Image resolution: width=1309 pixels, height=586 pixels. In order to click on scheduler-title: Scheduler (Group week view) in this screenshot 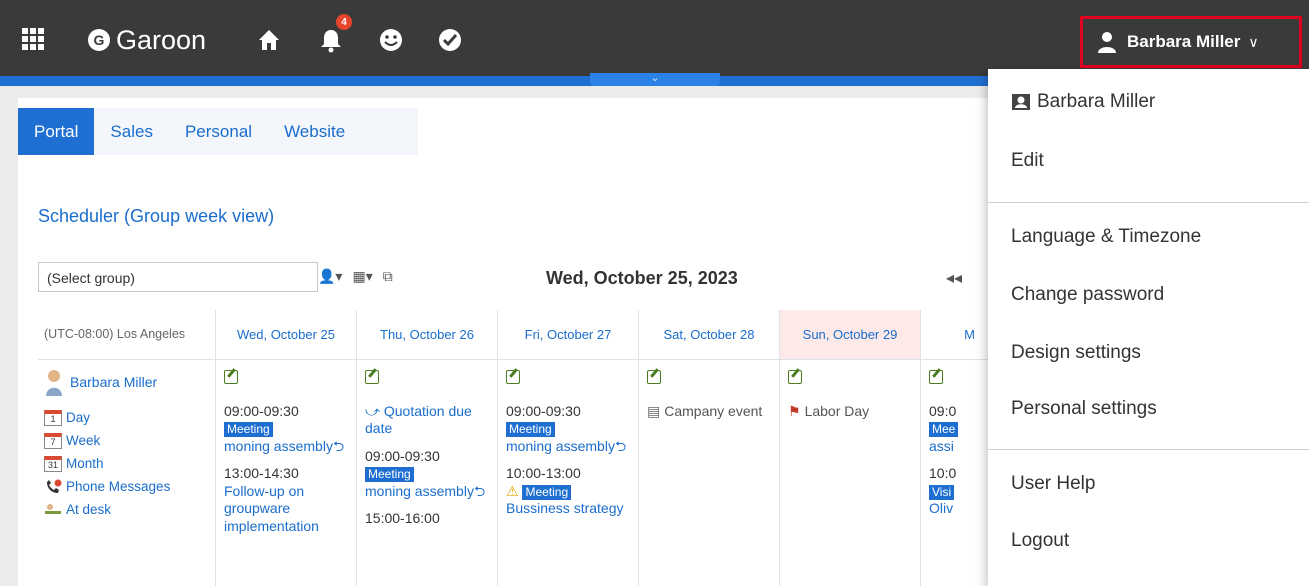, I will do `click(156, 216)`.